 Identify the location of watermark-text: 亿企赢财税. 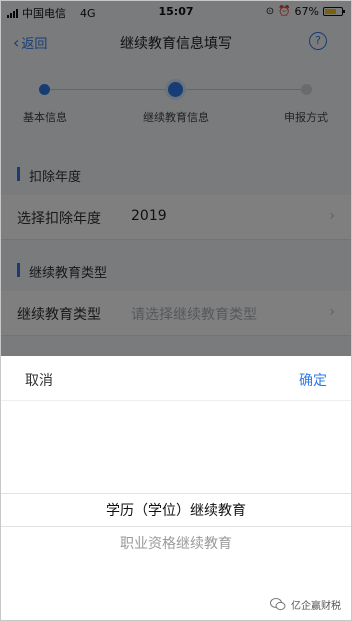
(316, 606).